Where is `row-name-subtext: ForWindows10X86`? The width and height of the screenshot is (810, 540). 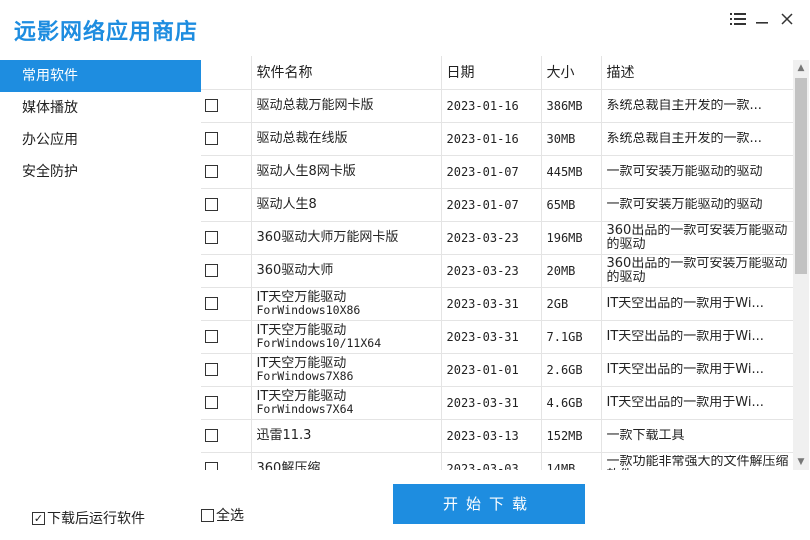 row-name-subtext: ForWindows10X86 is located at coordinates (308, 309).